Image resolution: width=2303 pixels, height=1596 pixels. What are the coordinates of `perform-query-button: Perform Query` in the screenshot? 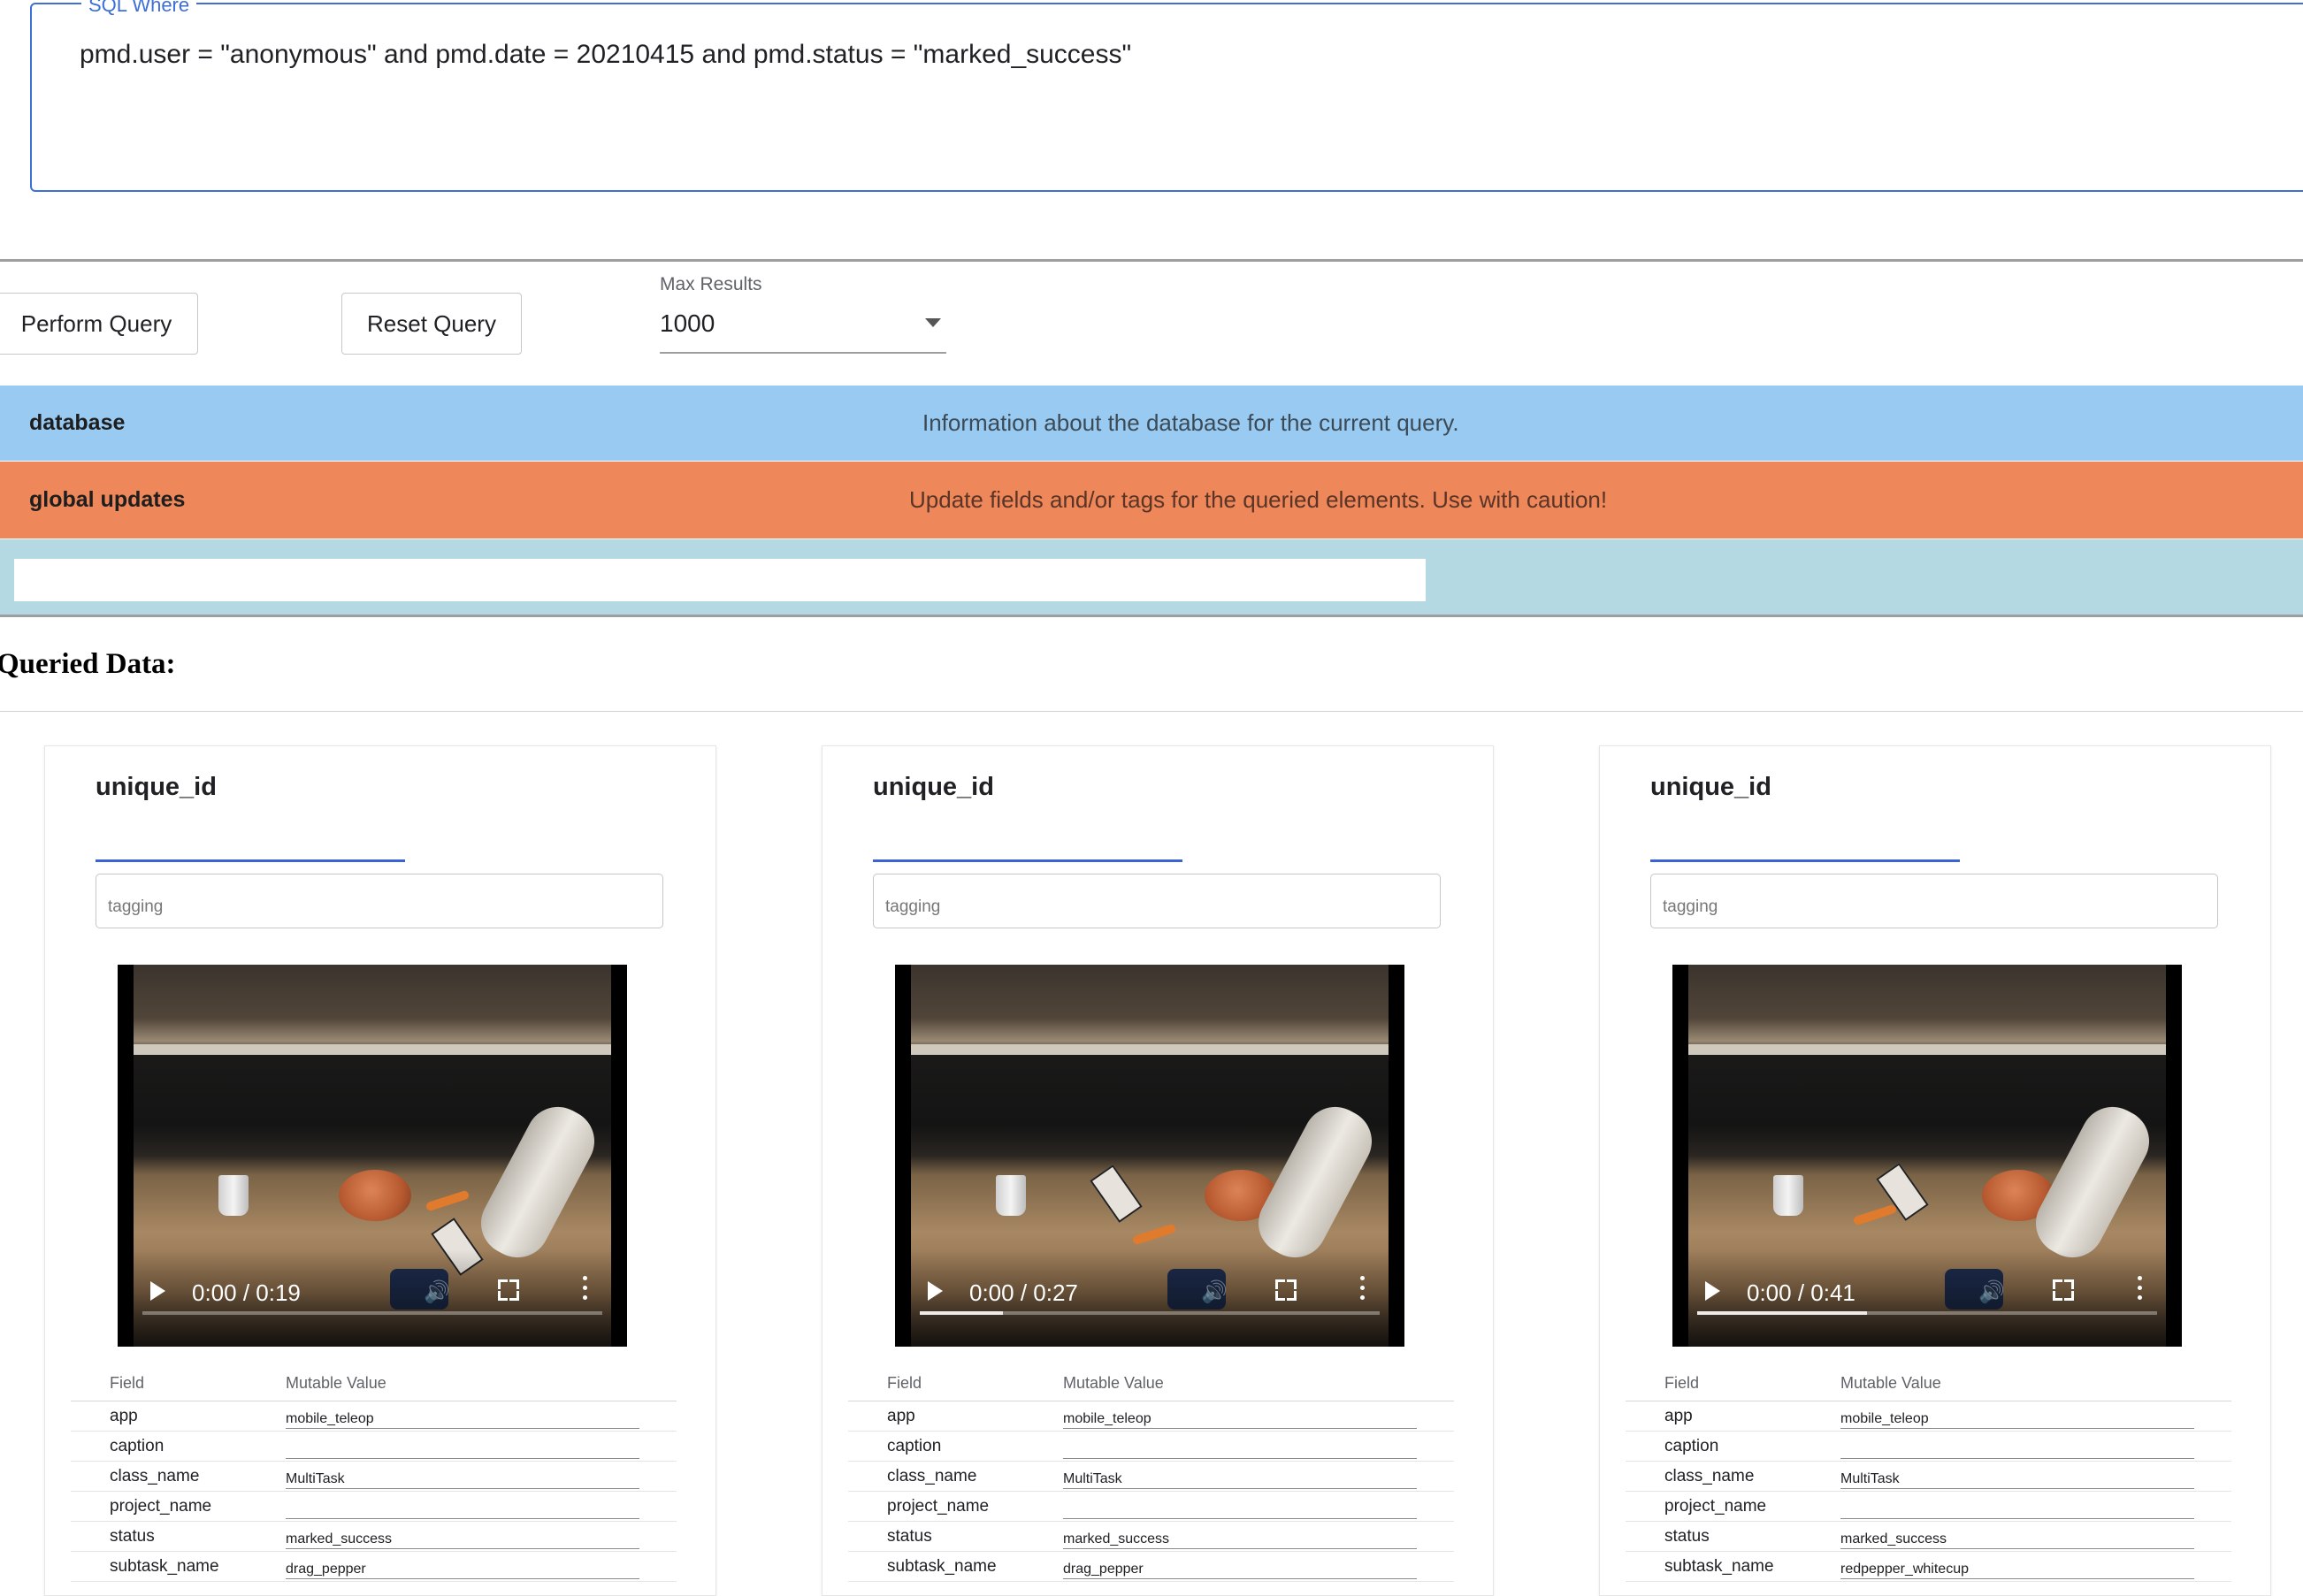 It's located at (99, 324).